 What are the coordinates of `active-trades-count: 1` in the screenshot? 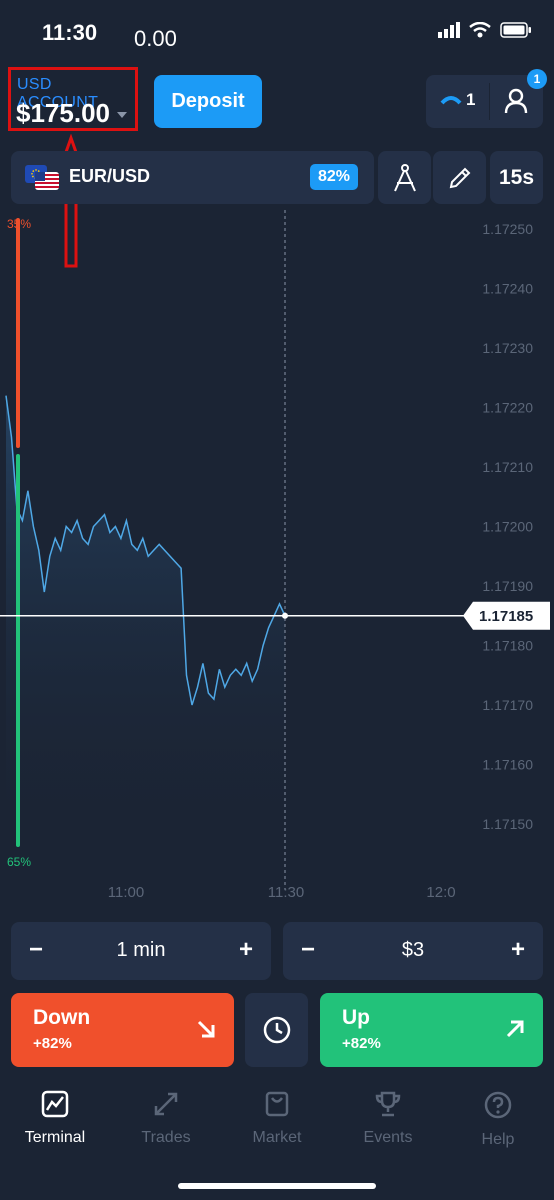 It's located at (471, 99).